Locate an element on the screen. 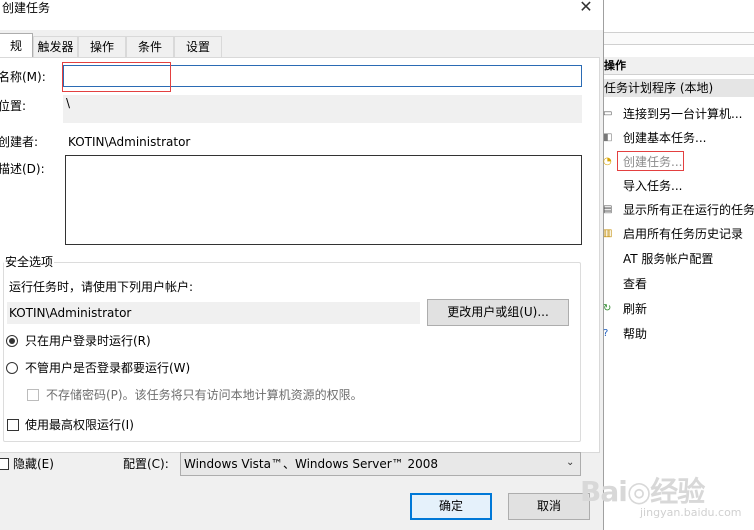  computer-icon: ▭ is located at coordinates (608, 113).